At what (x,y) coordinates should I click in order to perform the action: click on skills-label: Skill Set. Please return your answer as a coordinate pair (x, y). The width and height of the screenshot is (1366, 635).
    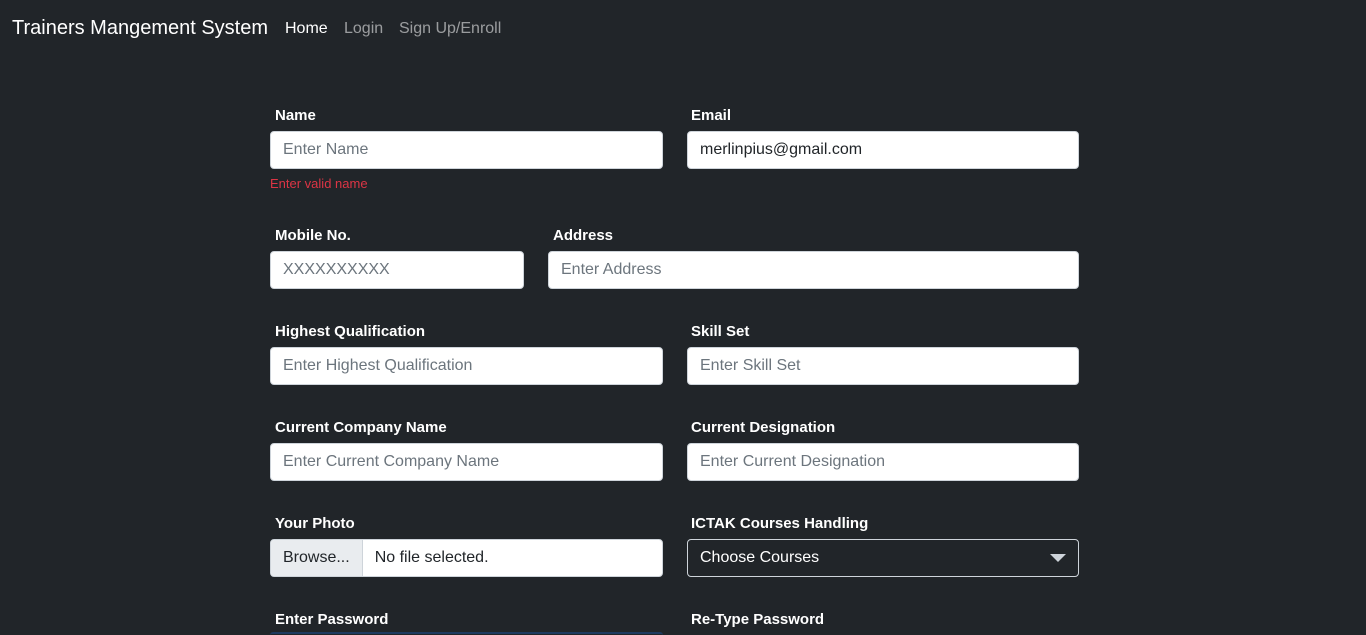
    Looking at the image, I should click on (720, 331).